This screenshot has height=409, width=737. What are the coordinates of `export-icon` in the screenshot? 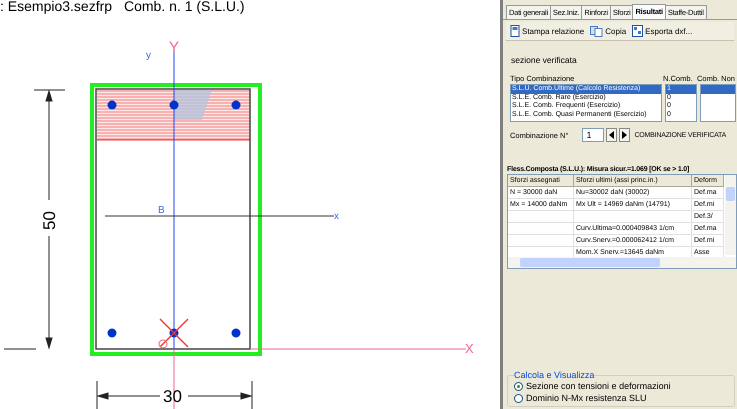 It's located at (638, 31).